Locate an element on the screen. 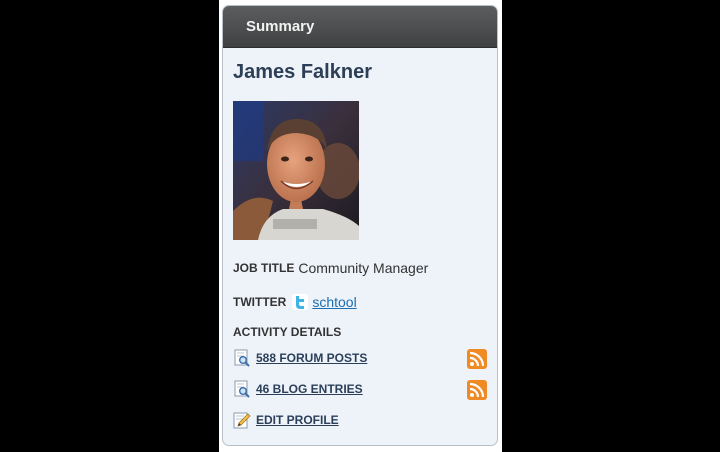 The image size is (720, 452). activity-item-forum-posts: 588 FORUM POSTS is located at coordinates (360, 358).